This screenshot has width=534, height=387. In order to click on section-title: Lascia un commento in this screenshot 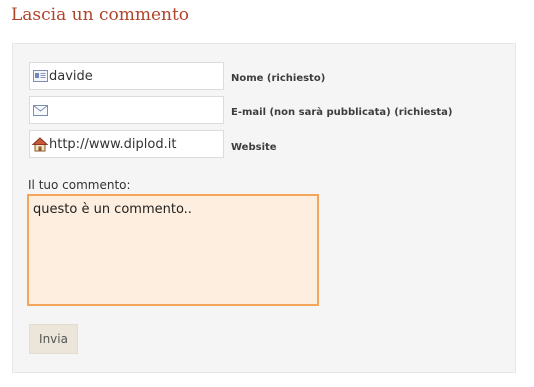, I will do `click(100, 15)`.